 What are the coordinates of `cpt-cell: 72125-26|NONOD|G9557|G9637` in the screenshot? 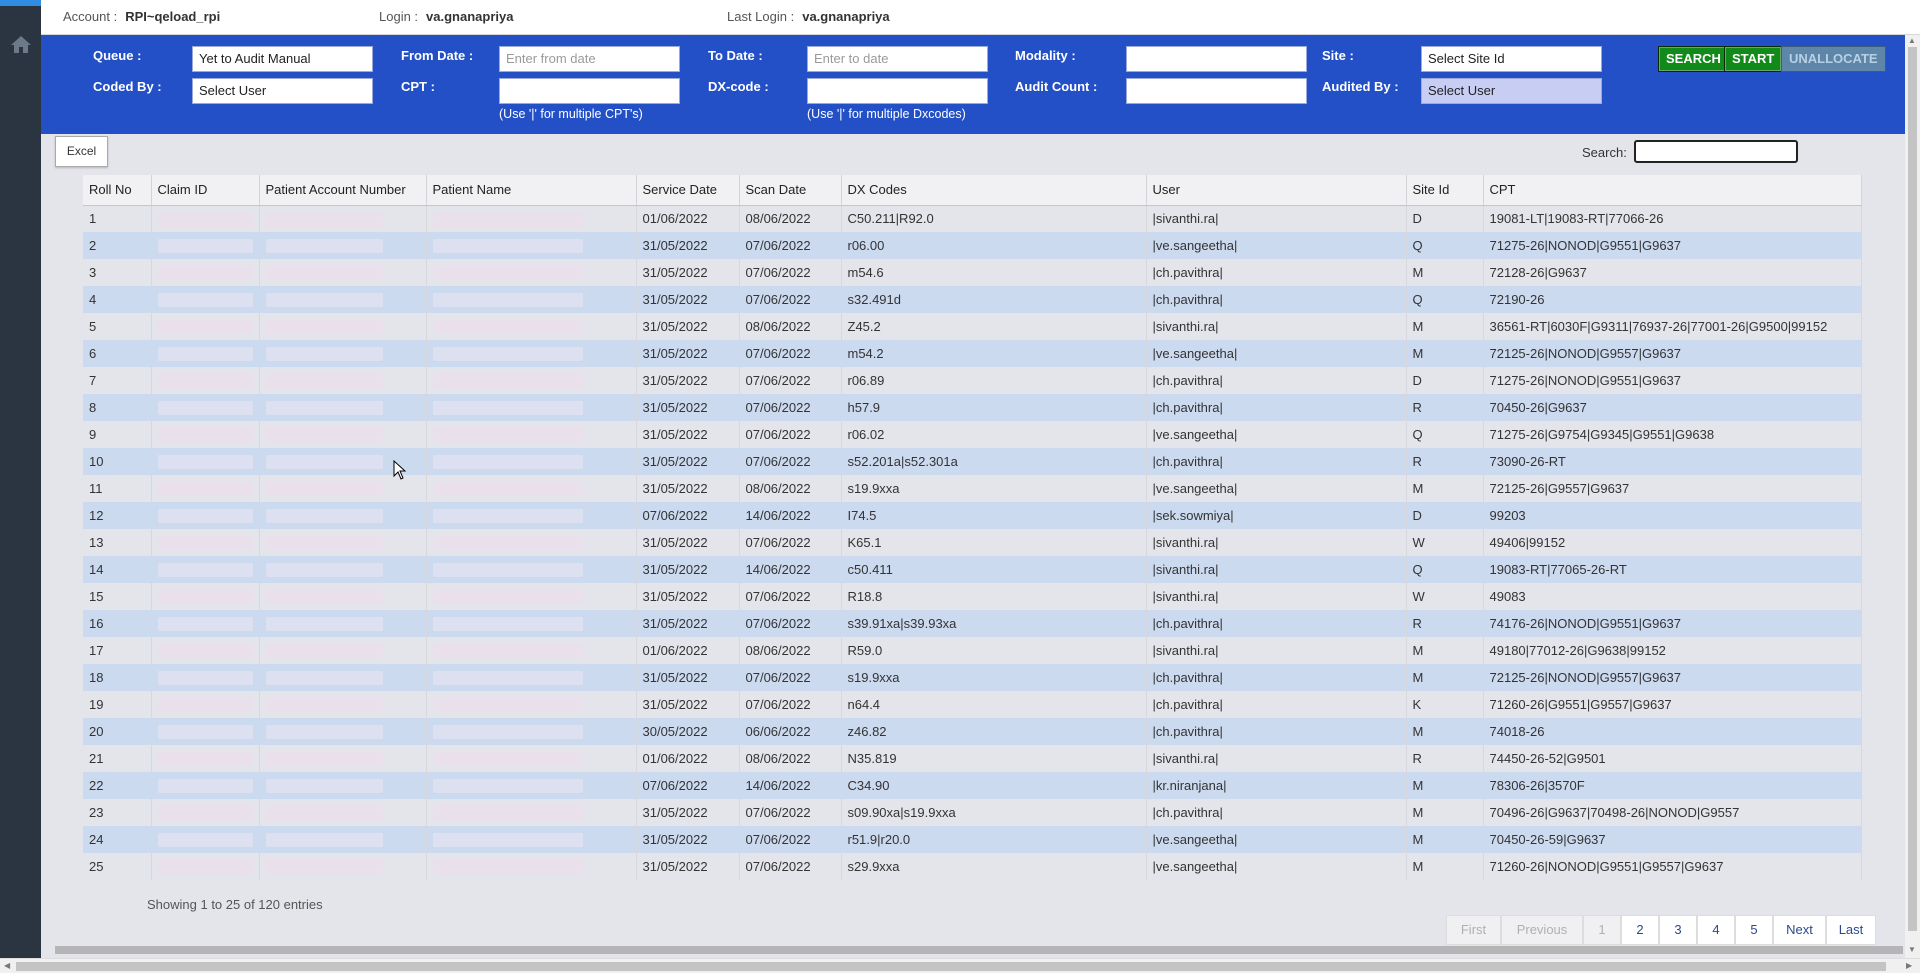 It's located at (1672, 353).